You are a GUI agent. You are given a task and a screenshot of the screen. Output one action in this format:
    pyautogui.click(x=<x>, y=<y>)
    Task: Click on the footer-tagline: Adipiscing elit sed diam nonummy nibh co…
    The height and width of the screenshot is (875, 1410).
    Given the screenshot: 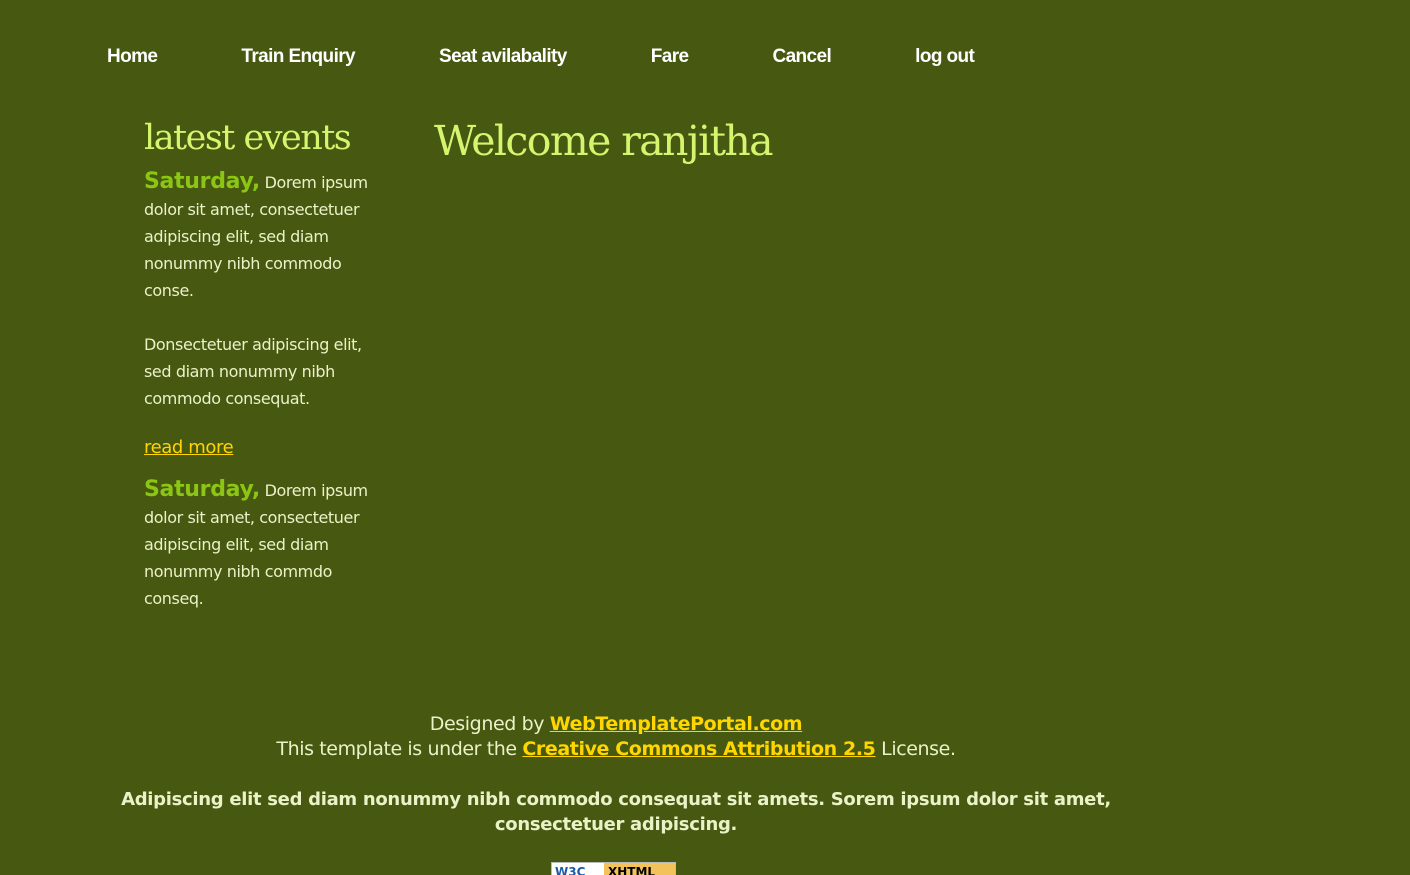 What is the action you would take?
    pyautogui.click(x=616, y=812)
    